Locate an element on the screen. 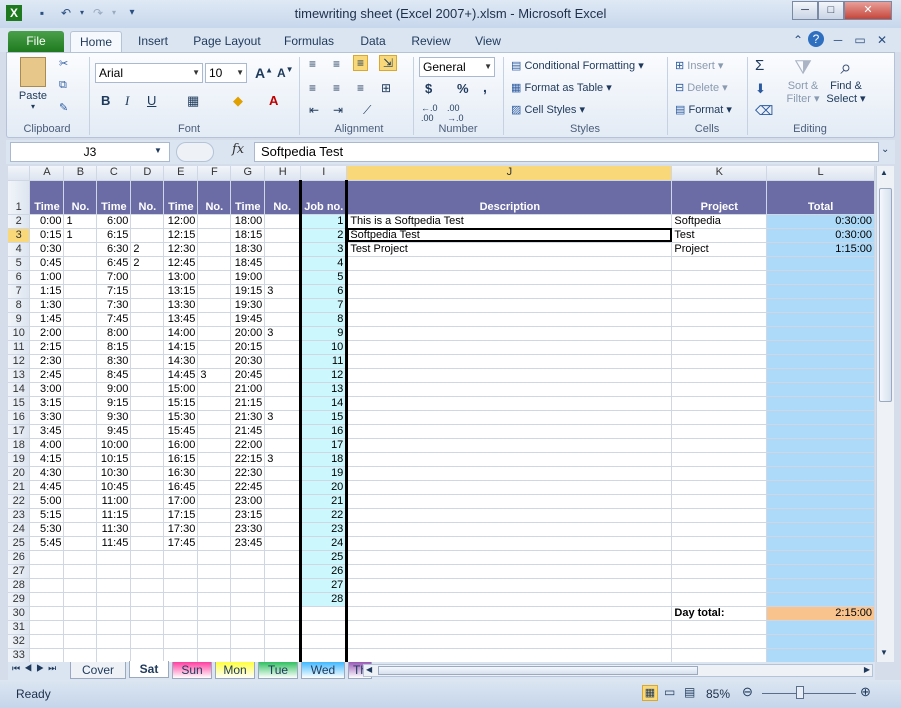 Image resolution: width=901 pixels, height=708 pixels. cell-g14: 21:00 is located at coordinates (248, 389).